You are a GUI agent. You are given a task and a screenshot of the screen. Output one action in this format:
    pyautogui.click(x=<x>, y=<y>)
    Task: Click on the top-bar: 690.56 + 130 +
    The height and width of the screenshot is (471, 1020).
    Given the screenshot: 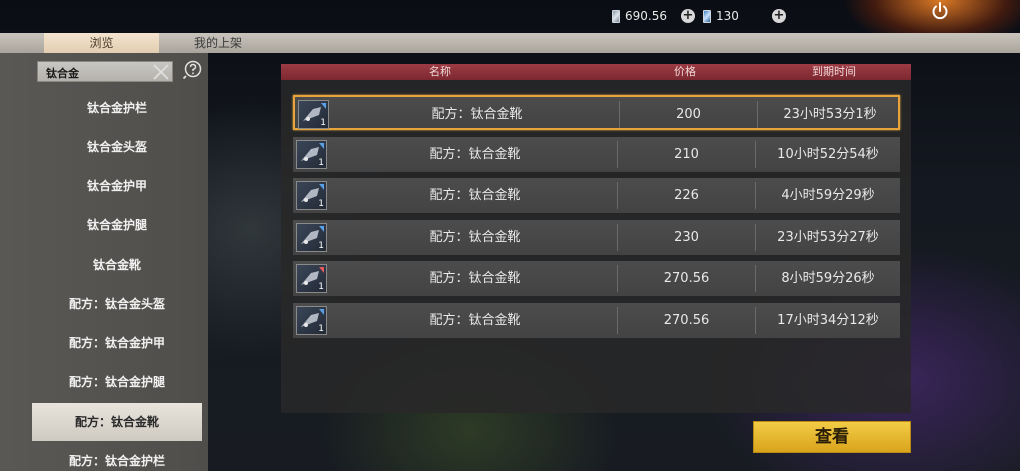 What is the action you would take?
    pyautogui.click(x=510, y=16)
    